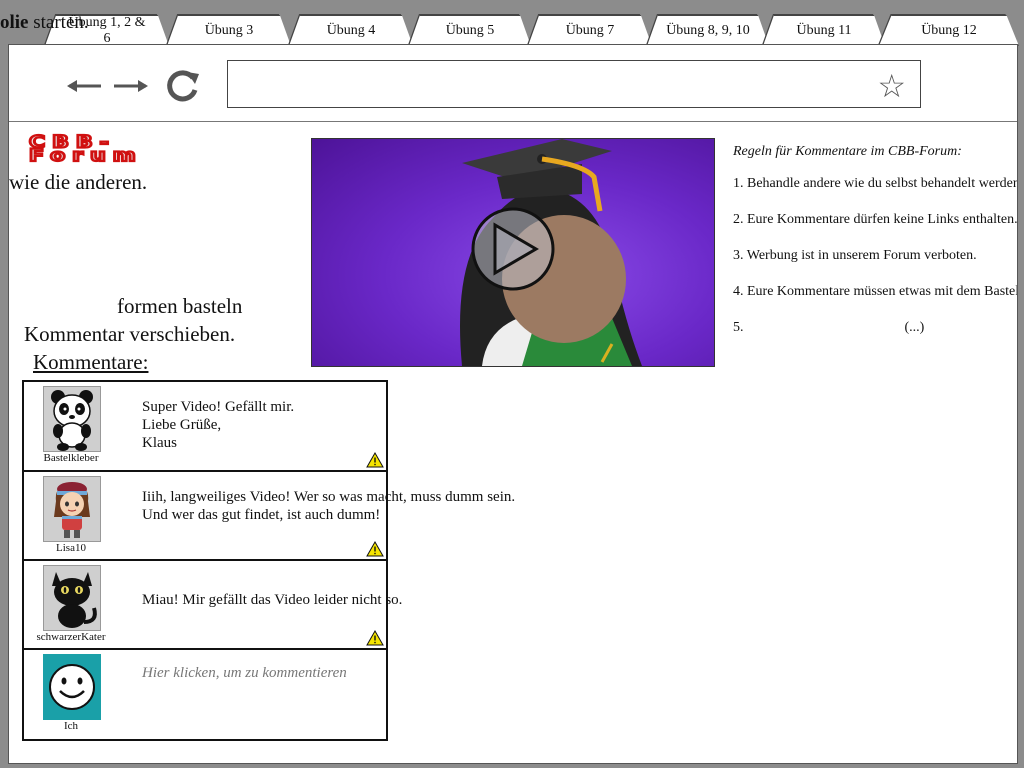 The image size is (1024, 768). What do you see at coordinates (84, 89) in the screenshot?
I see `arrow-left-icon` at bounding box center [84, 89].